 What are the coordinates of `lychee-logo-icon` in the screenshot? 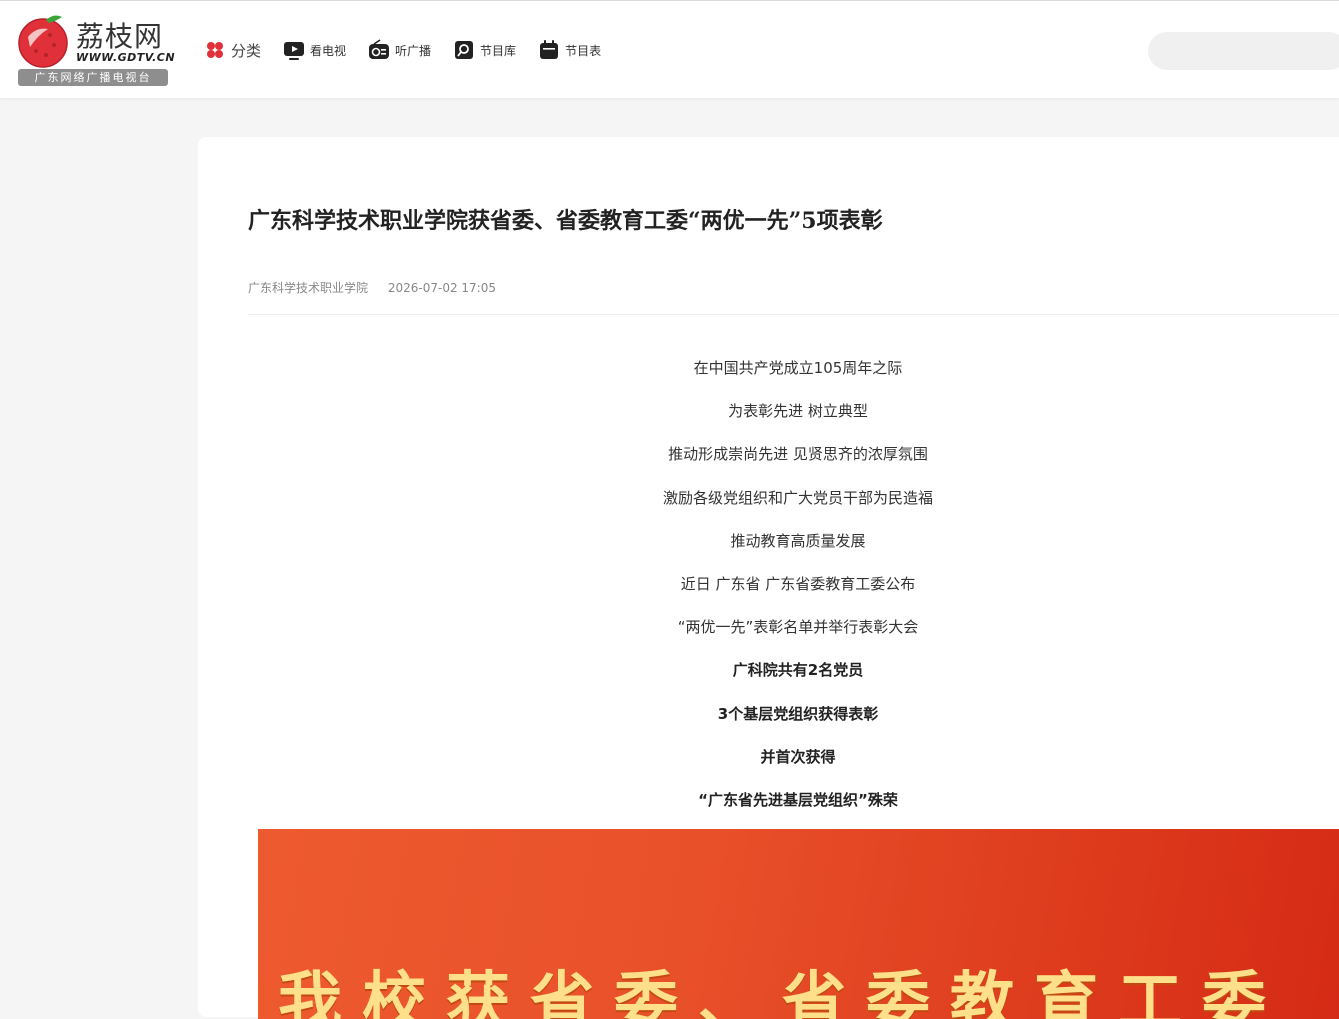 It's located at (43, 41).